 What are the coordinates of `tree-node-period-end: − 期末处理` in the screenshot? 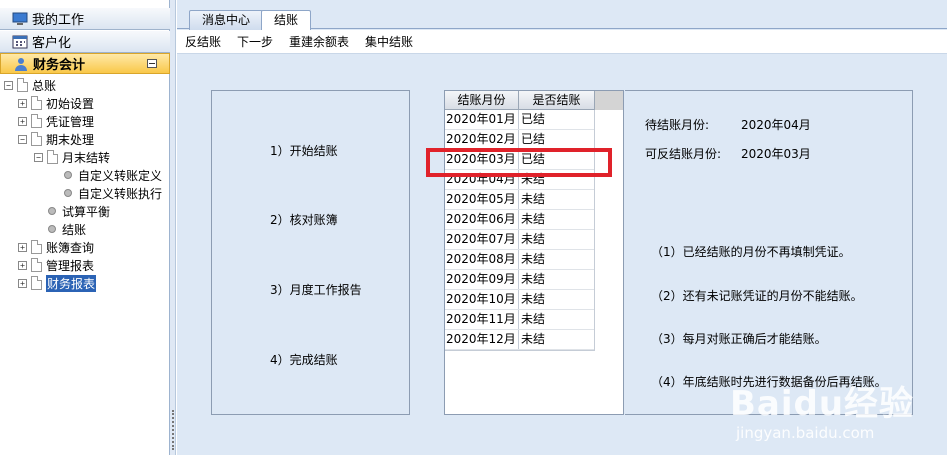 It's located at (56, 139).